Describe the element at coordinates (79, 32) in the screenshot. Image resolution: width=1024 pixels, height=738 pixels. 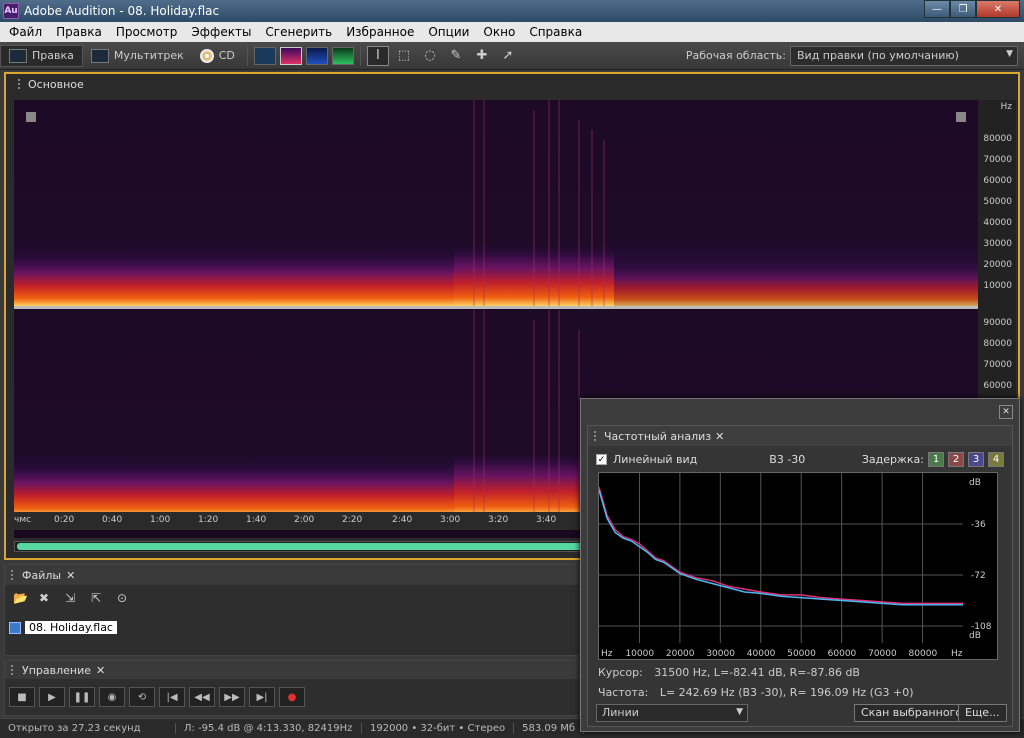
I see `menu-edit: Правка` at that location.